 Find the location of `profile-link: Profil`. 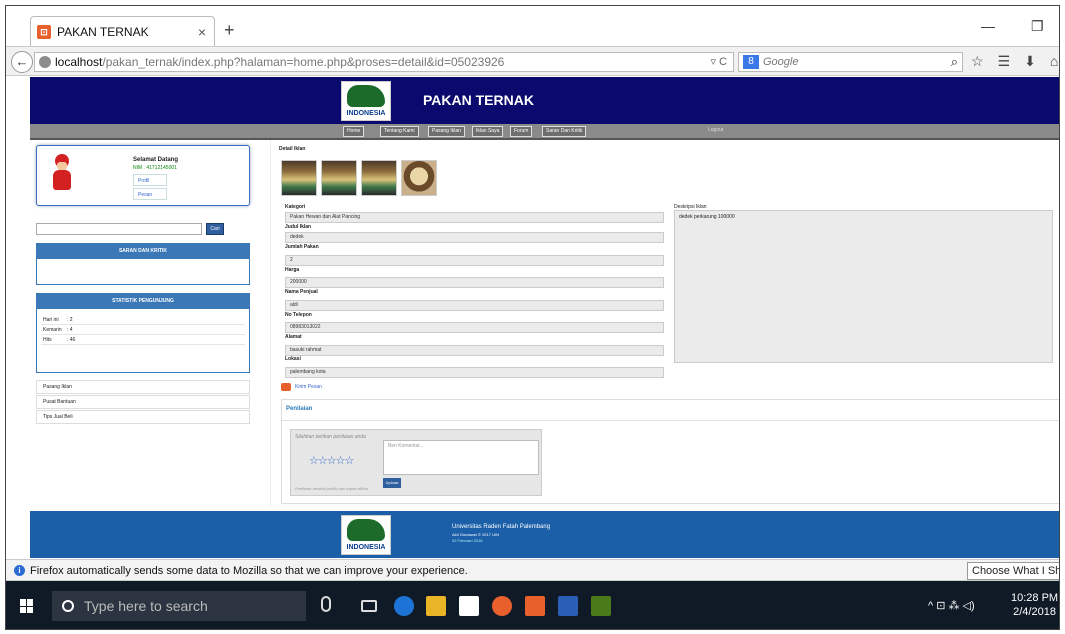

profile-link: Profil is located at coordinates (150, 180).